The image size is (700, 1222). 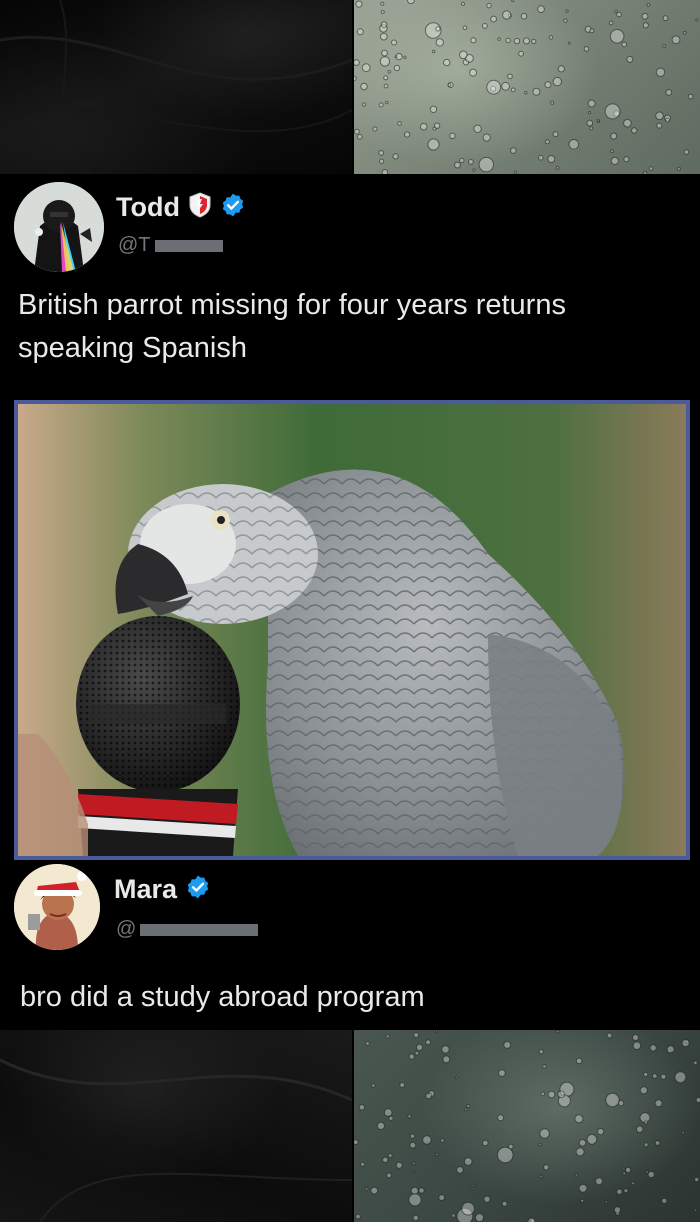 I want to click on author-handle: @T, so click(x=134, y=245).